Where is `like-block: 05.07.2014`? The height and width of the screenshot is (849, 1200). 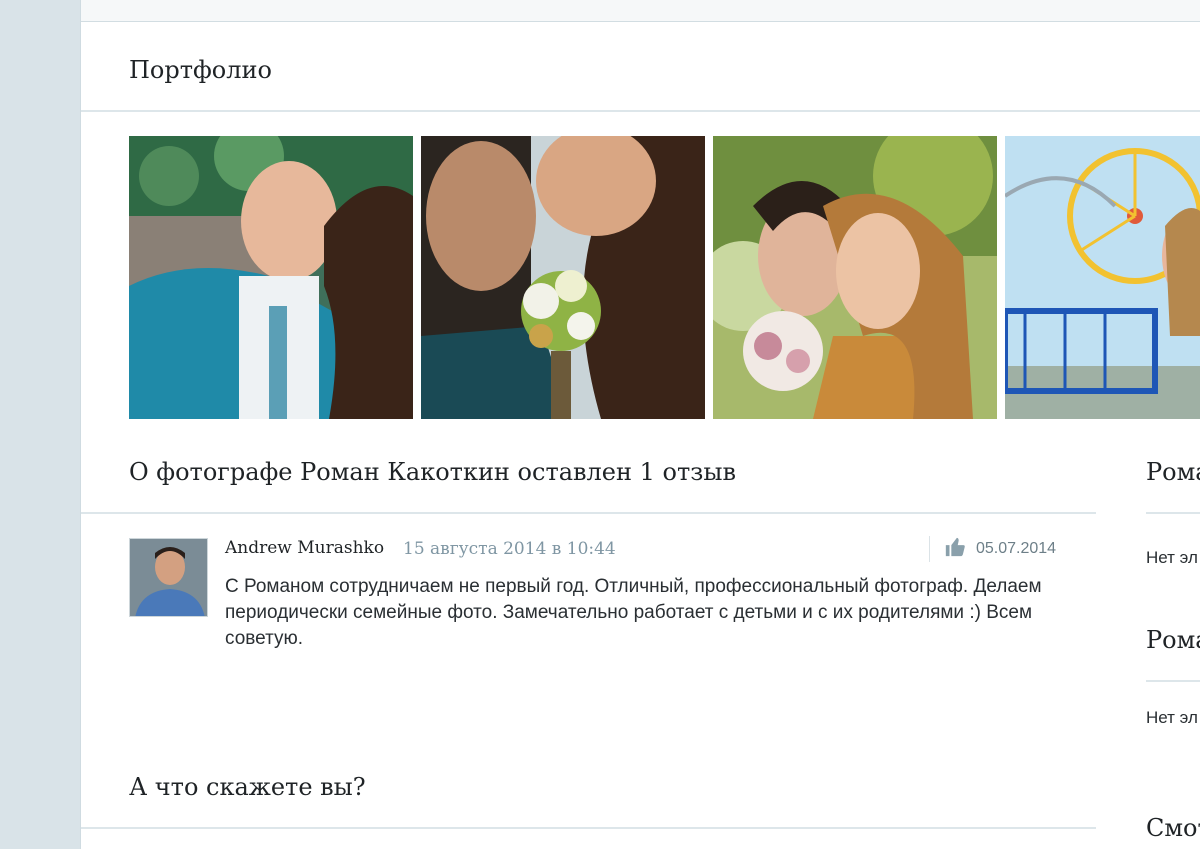 like-block: 05.07.2014 is located at coordinates (992, 549).